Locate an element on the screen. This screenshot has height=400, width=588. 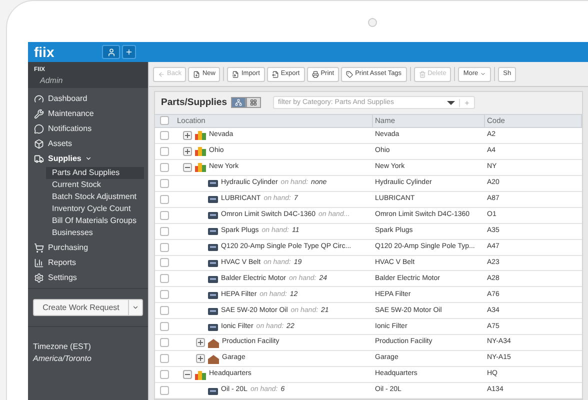
dashboard-icon is located at coordinates (39, 99).